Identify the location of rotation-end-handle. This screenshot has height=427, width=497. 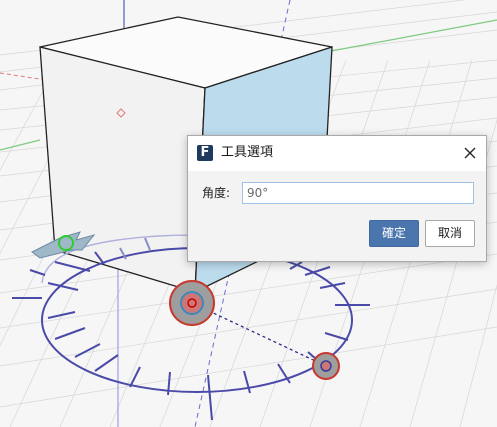
(326, 366).